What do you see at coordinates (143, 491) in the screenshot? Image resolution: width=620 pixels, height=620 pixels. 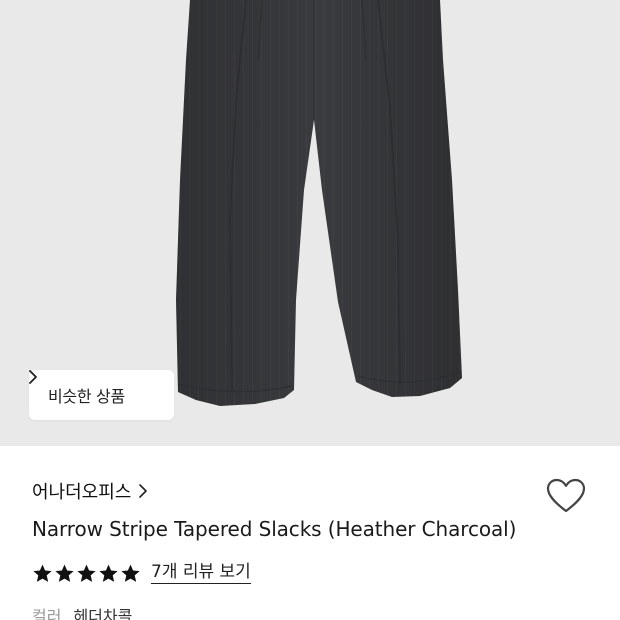 I see `chevron-right-icon` at bounding box center [143, 491].